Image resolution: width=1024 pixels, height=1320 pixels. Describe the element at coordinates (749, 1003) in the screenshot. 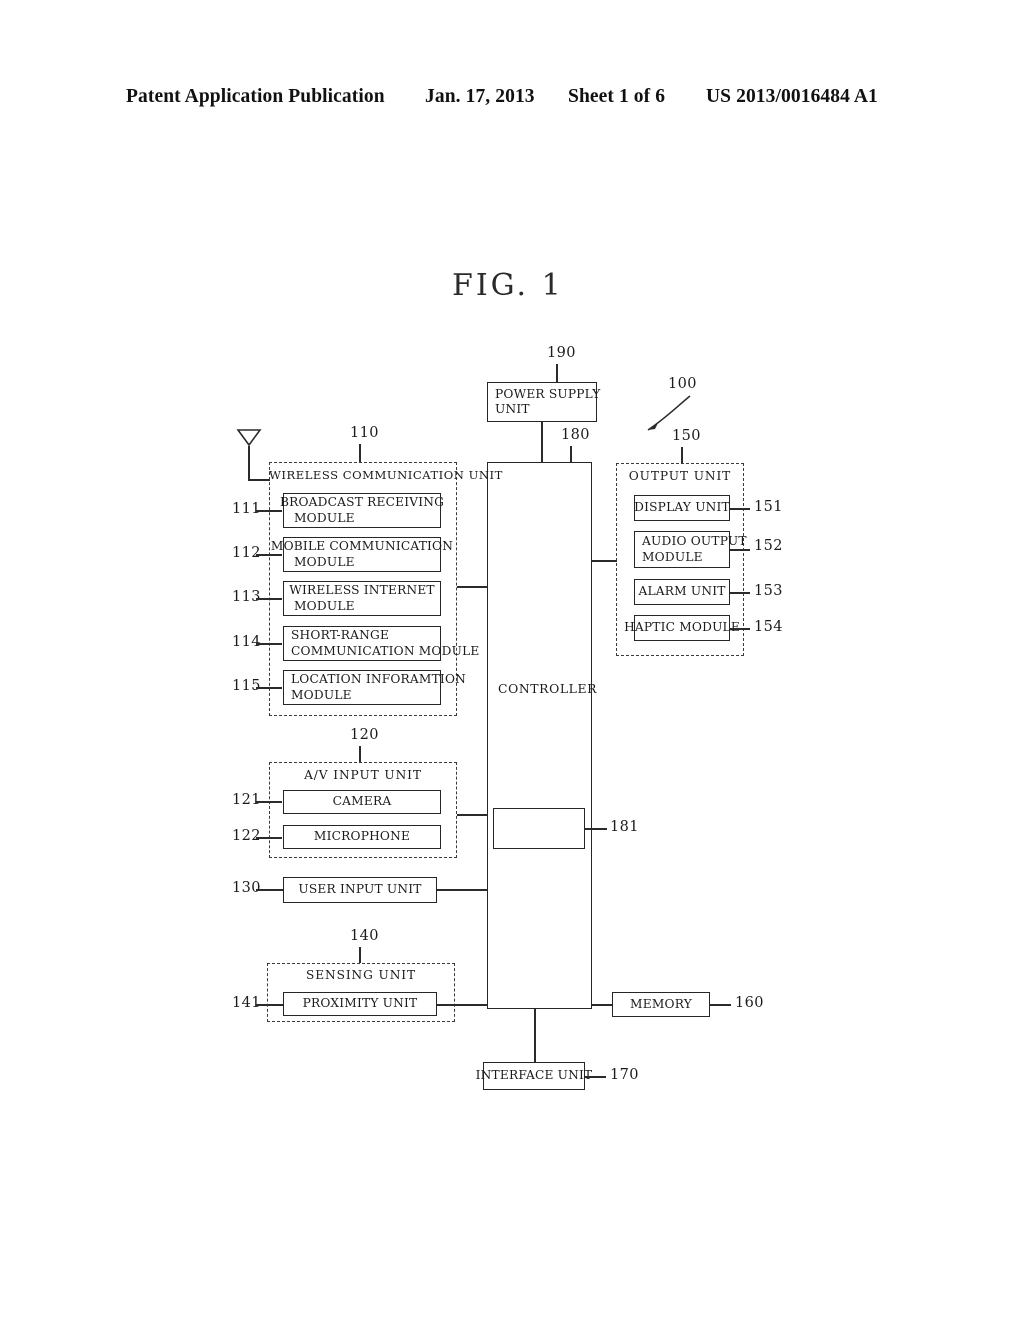

I see `ref-160-label: 160` at that location.